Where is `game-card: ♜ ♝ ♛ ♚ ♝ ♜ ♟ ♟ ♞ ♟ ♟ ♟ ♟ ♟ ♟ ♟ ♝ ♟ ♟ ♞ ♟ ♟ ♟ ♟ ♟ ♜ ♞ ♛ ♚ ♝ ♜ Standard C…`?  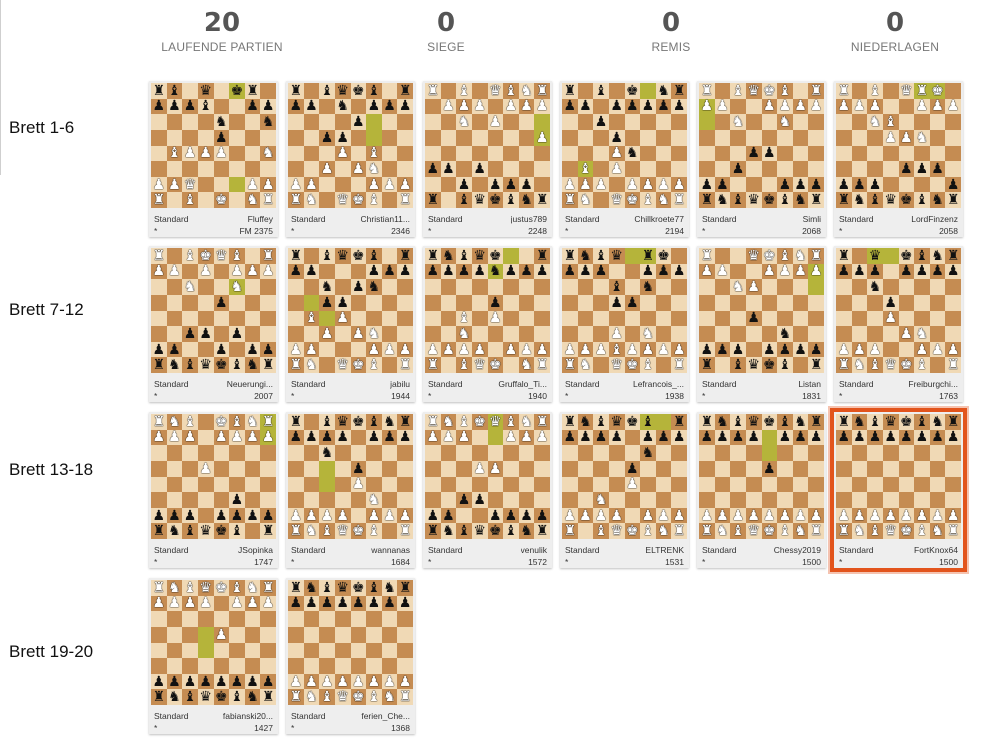 game-card: ♜ ♝ ♛ ♚ ♝ ♜ ♟ ♟ ♞ ♟ ♟ ♟ ♟ ♟ ♟ ♟ ♝ ♟ ♟ ♞ ♟ ♟ ♟ ♟ ♟ ♜ ♞ ♛ ♚ ♝ ♜ Standard C… is located at coordinates (350, 159).